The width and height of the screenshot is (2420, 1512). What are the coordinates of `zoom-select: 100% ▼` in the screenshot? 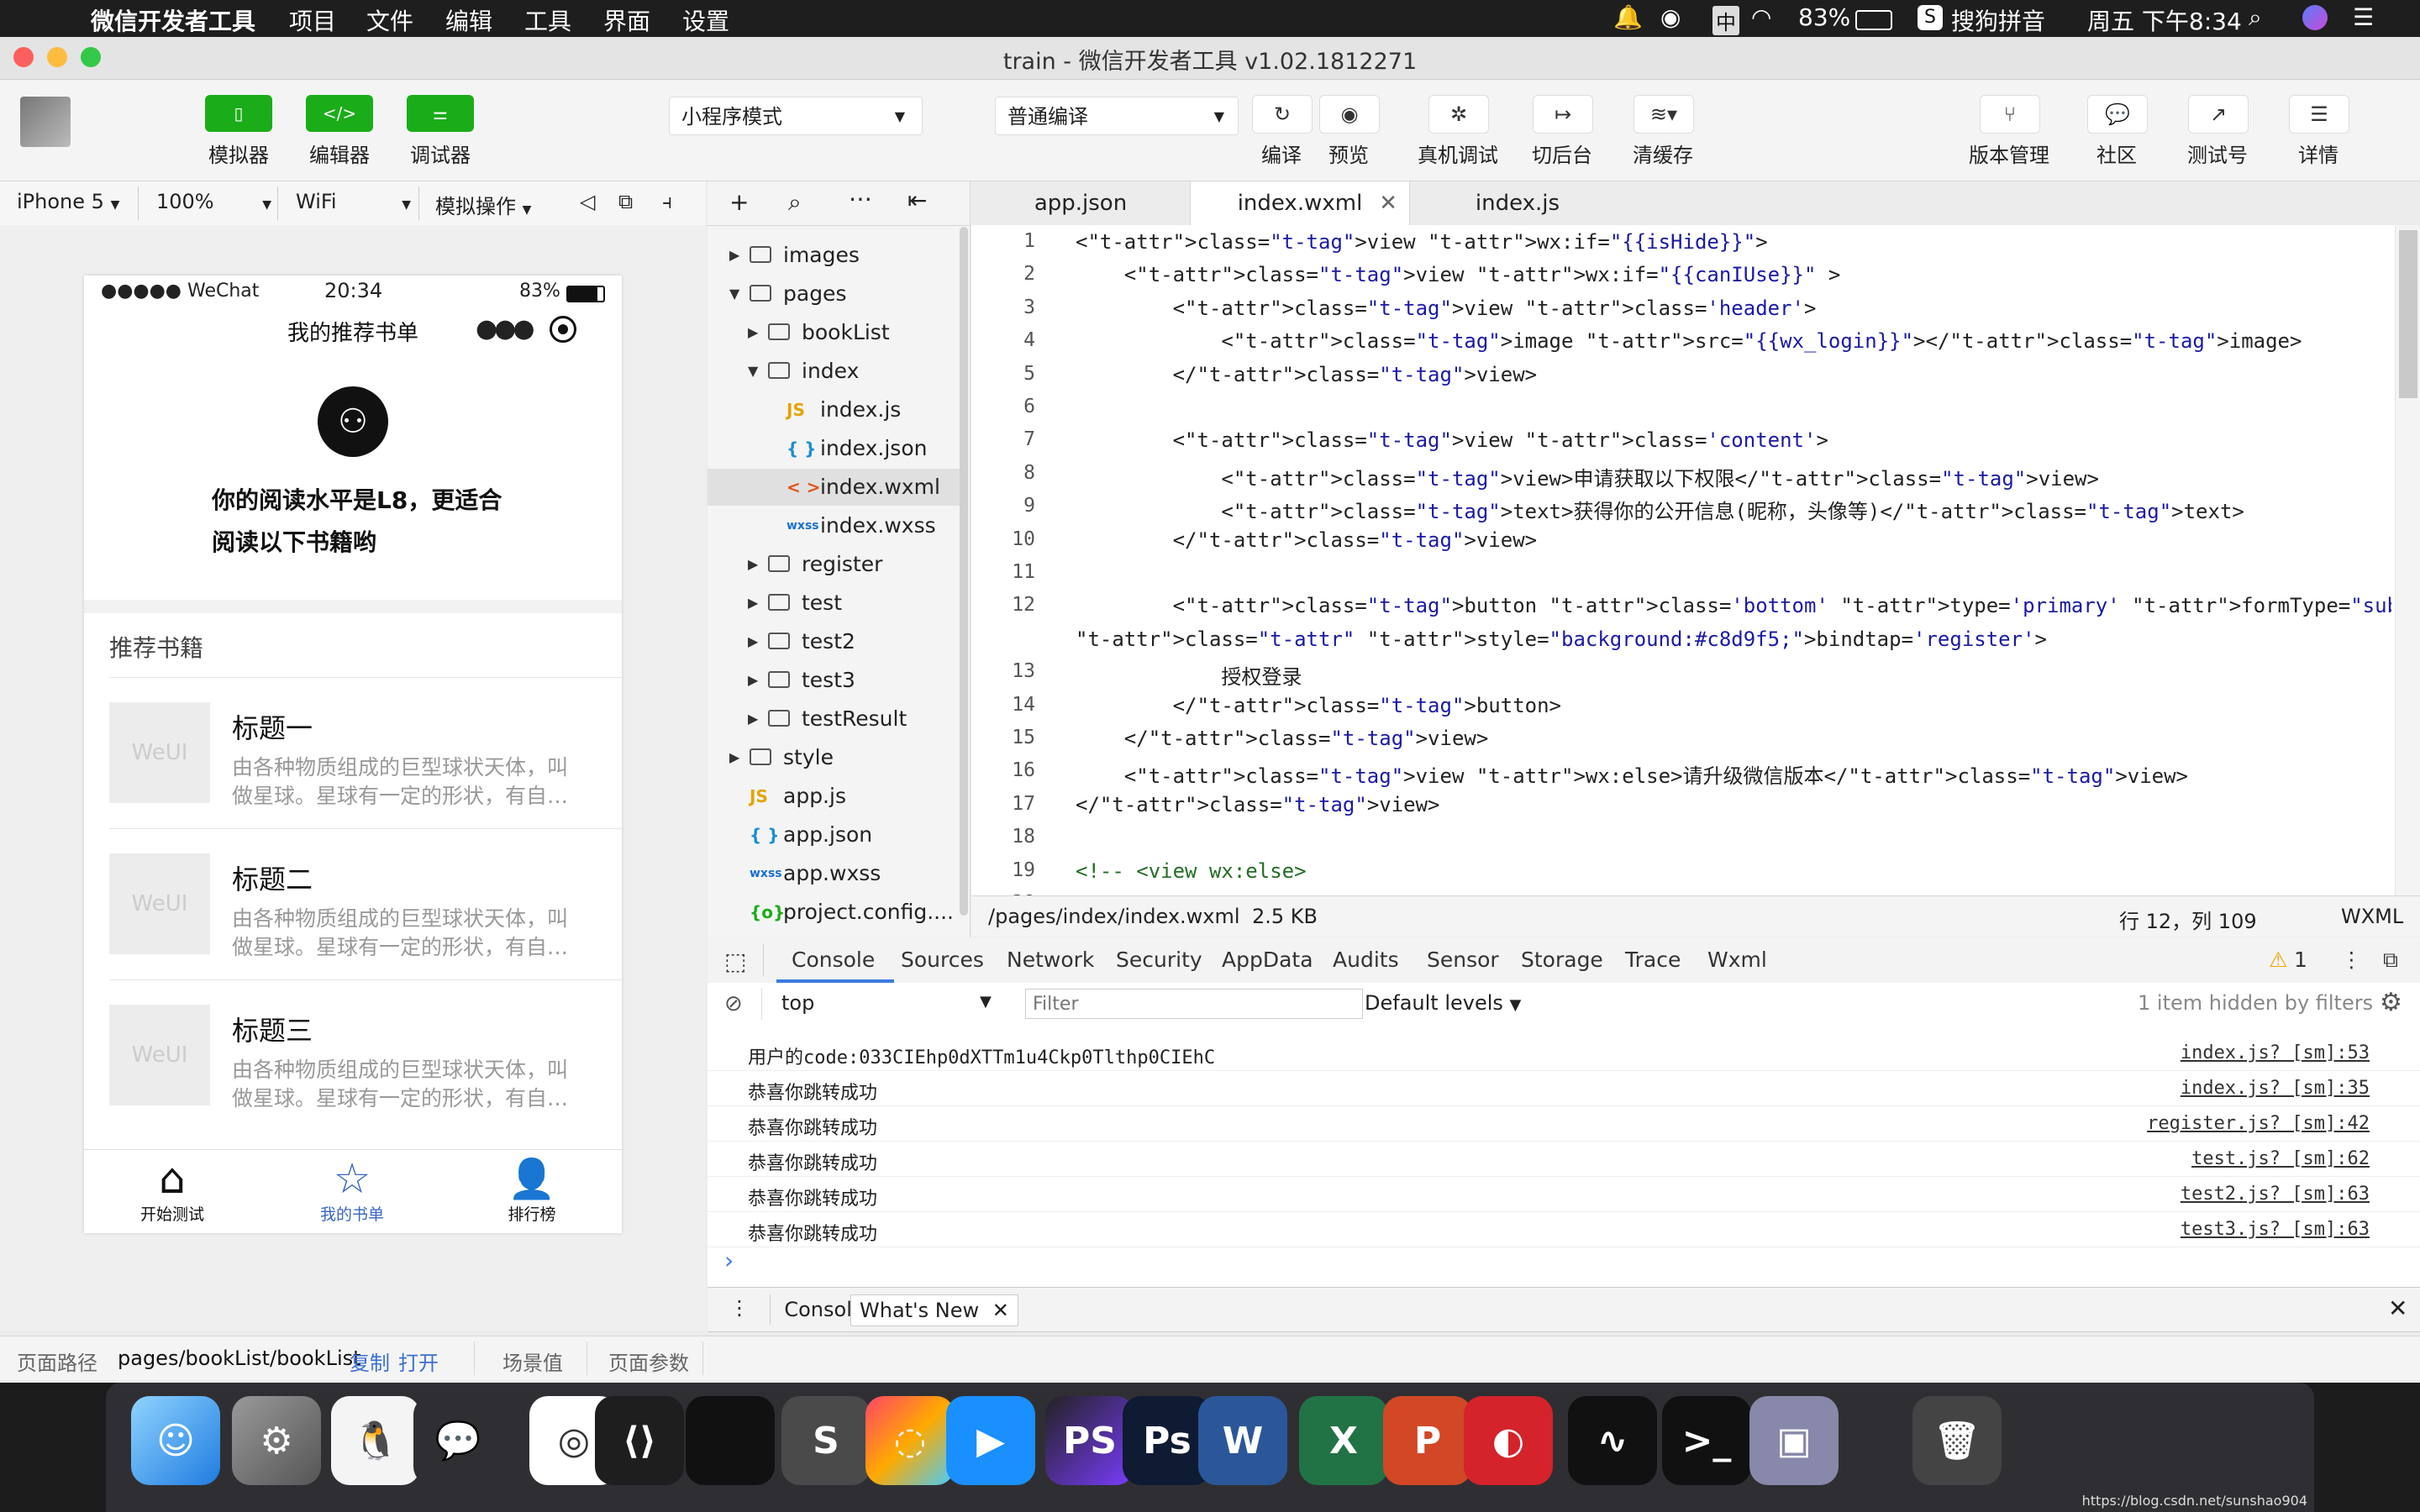 It's located at (214, 201).